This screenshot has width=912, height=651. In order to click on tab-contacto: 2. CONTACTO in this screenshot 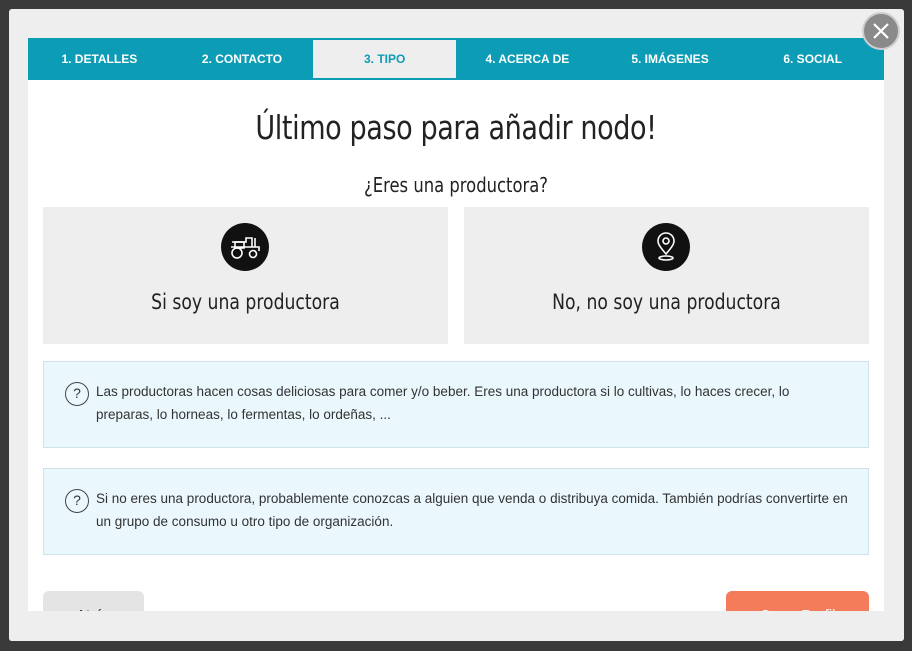, I will do `click(242, 59)`.